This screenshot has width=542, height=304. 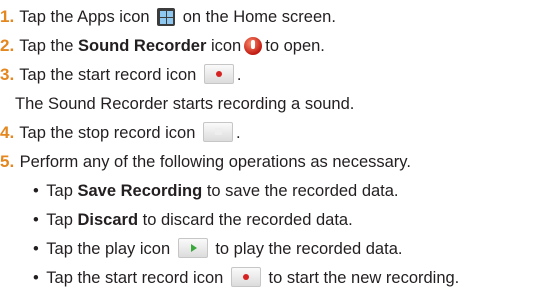 What do you see at coordinates (135, 278) in the screenshot?
I see `bullet-text: Tap the start record icon` at bounding box center [135, 278].